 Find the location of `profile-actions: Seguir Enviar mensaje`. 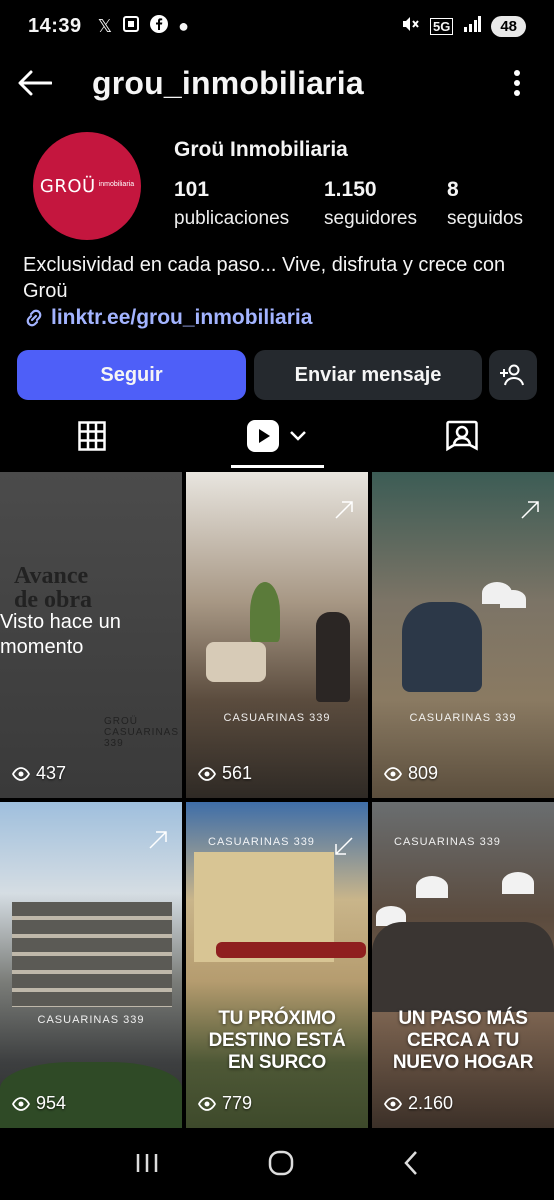

profile-actions: Seguir Enviar mensaje is located at coordinates (277, 375).